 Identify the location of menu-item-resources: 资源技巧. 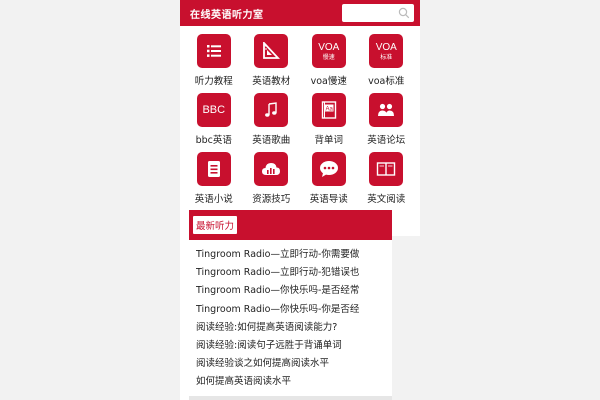
(272, 179).